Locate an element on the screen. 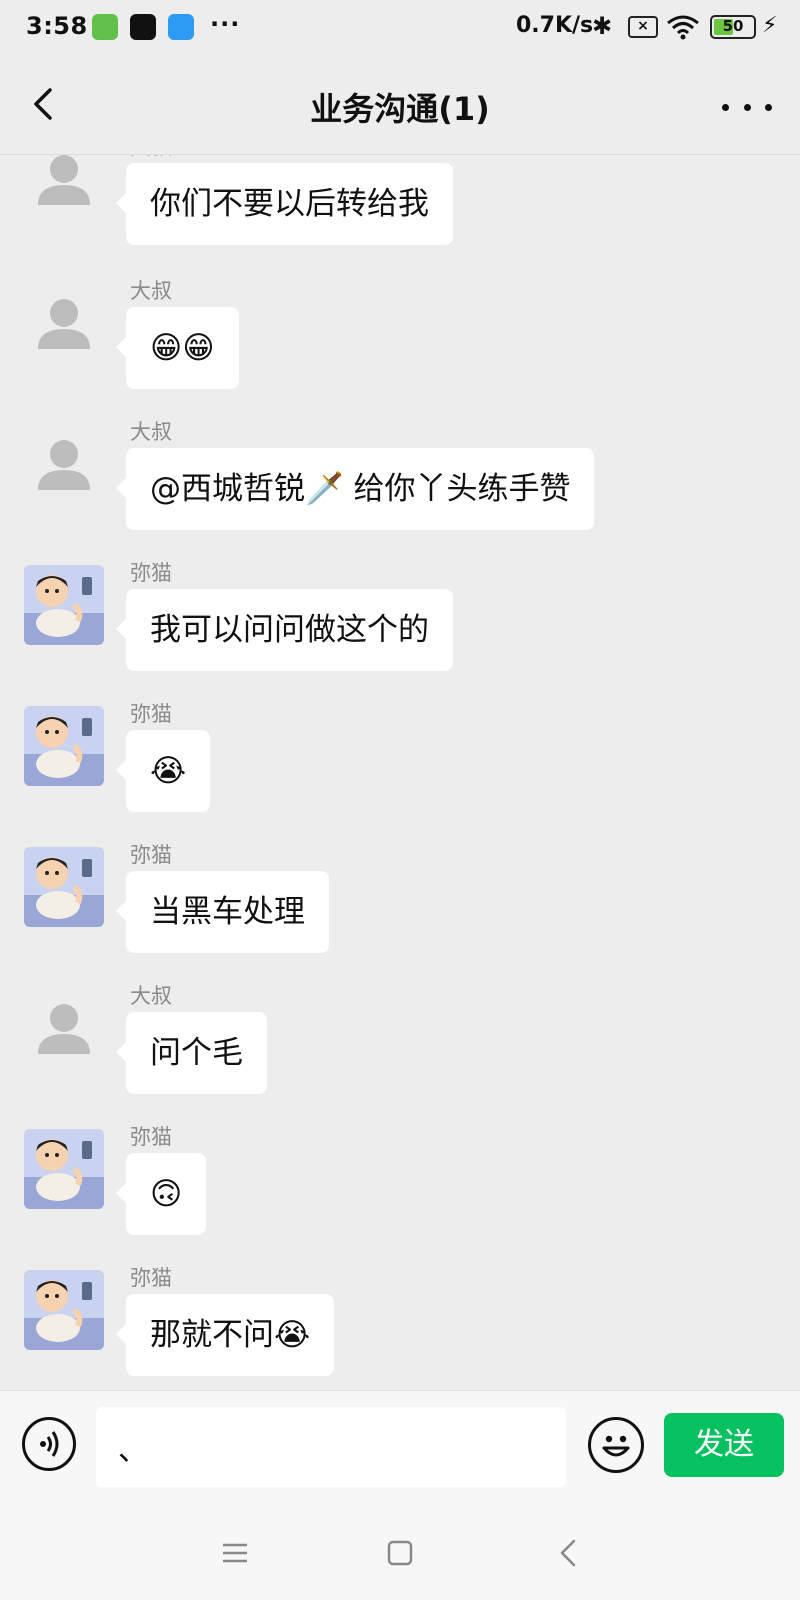 This screenshot has height=1600, width=800. message-bubble: 那就不问😭 is located at coordinates (225, 1335).